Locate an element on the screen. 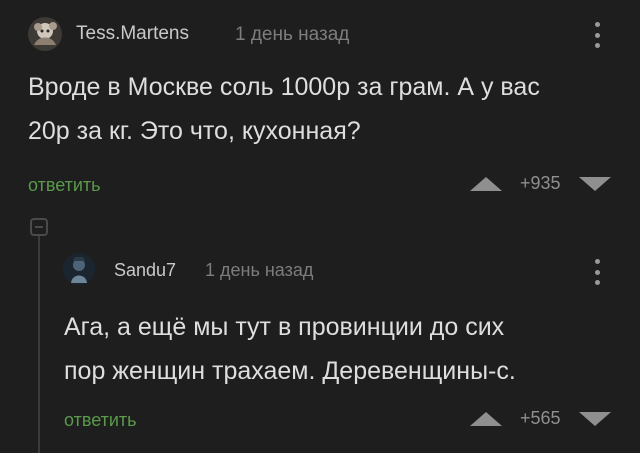 The height and width of the screenshot is (453, 640). rating-score: +935 is located at coordinates (540, 183).